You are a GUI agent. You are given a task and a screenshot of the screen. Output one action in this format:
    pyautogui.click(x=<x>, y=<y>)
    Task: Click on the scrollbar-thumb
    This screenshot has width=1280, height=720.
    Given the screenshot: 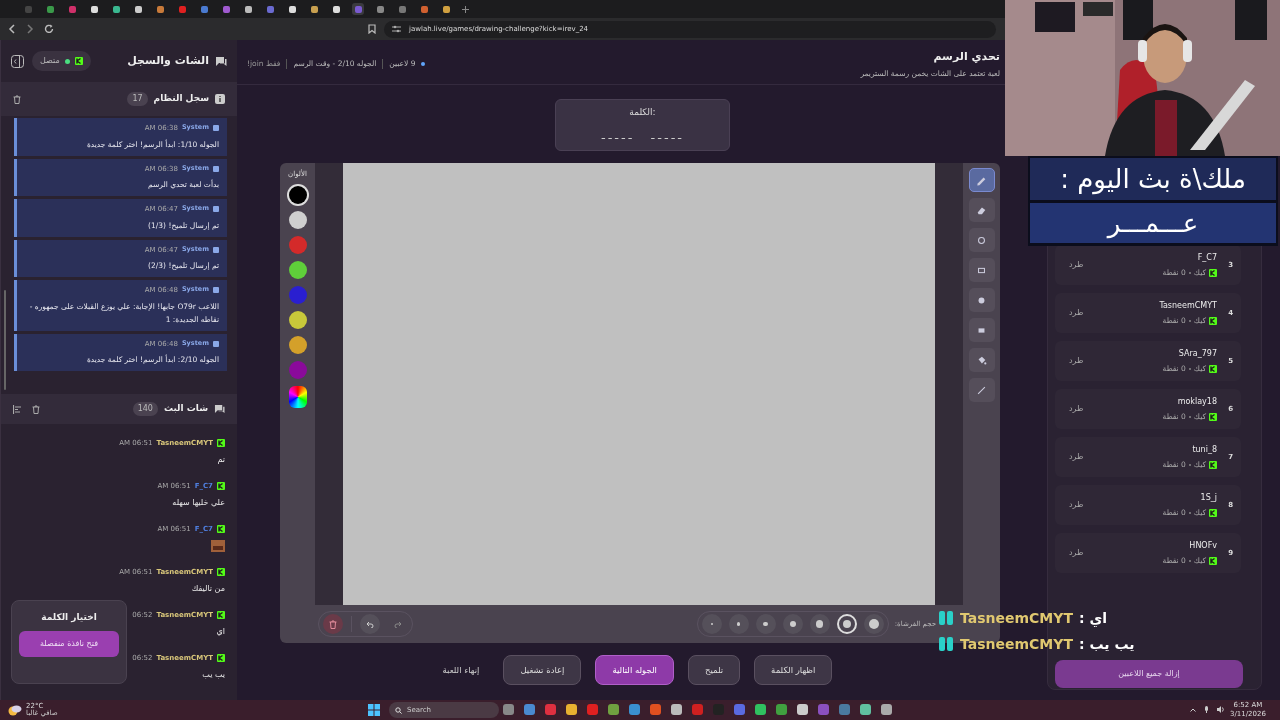 What is the action you would take?
    pyautogui.click(x=5, y=340)
    